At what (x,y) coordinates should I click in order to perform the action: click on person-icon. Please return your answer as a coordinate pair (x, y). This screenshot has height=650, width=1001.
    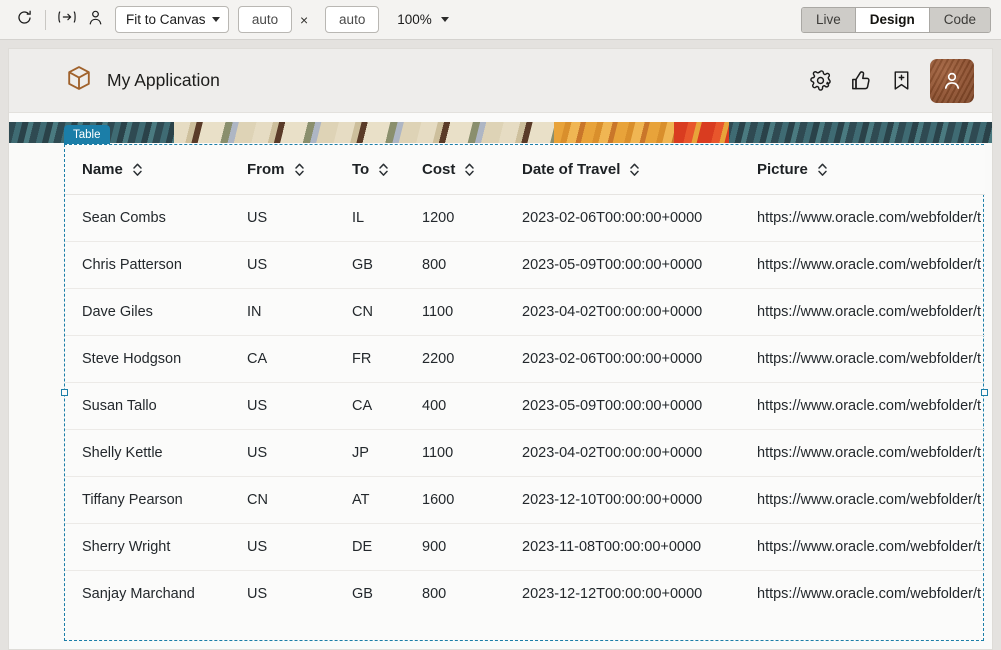
    Looking at the image, I should click on (95, 20).